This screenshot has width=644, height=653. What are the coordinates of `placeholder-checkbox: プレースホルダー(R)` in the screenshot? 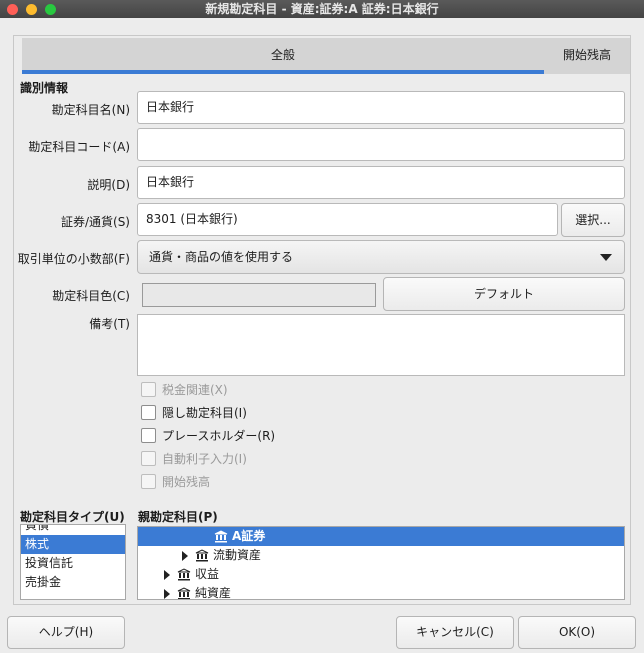 It's located at (208, 435).